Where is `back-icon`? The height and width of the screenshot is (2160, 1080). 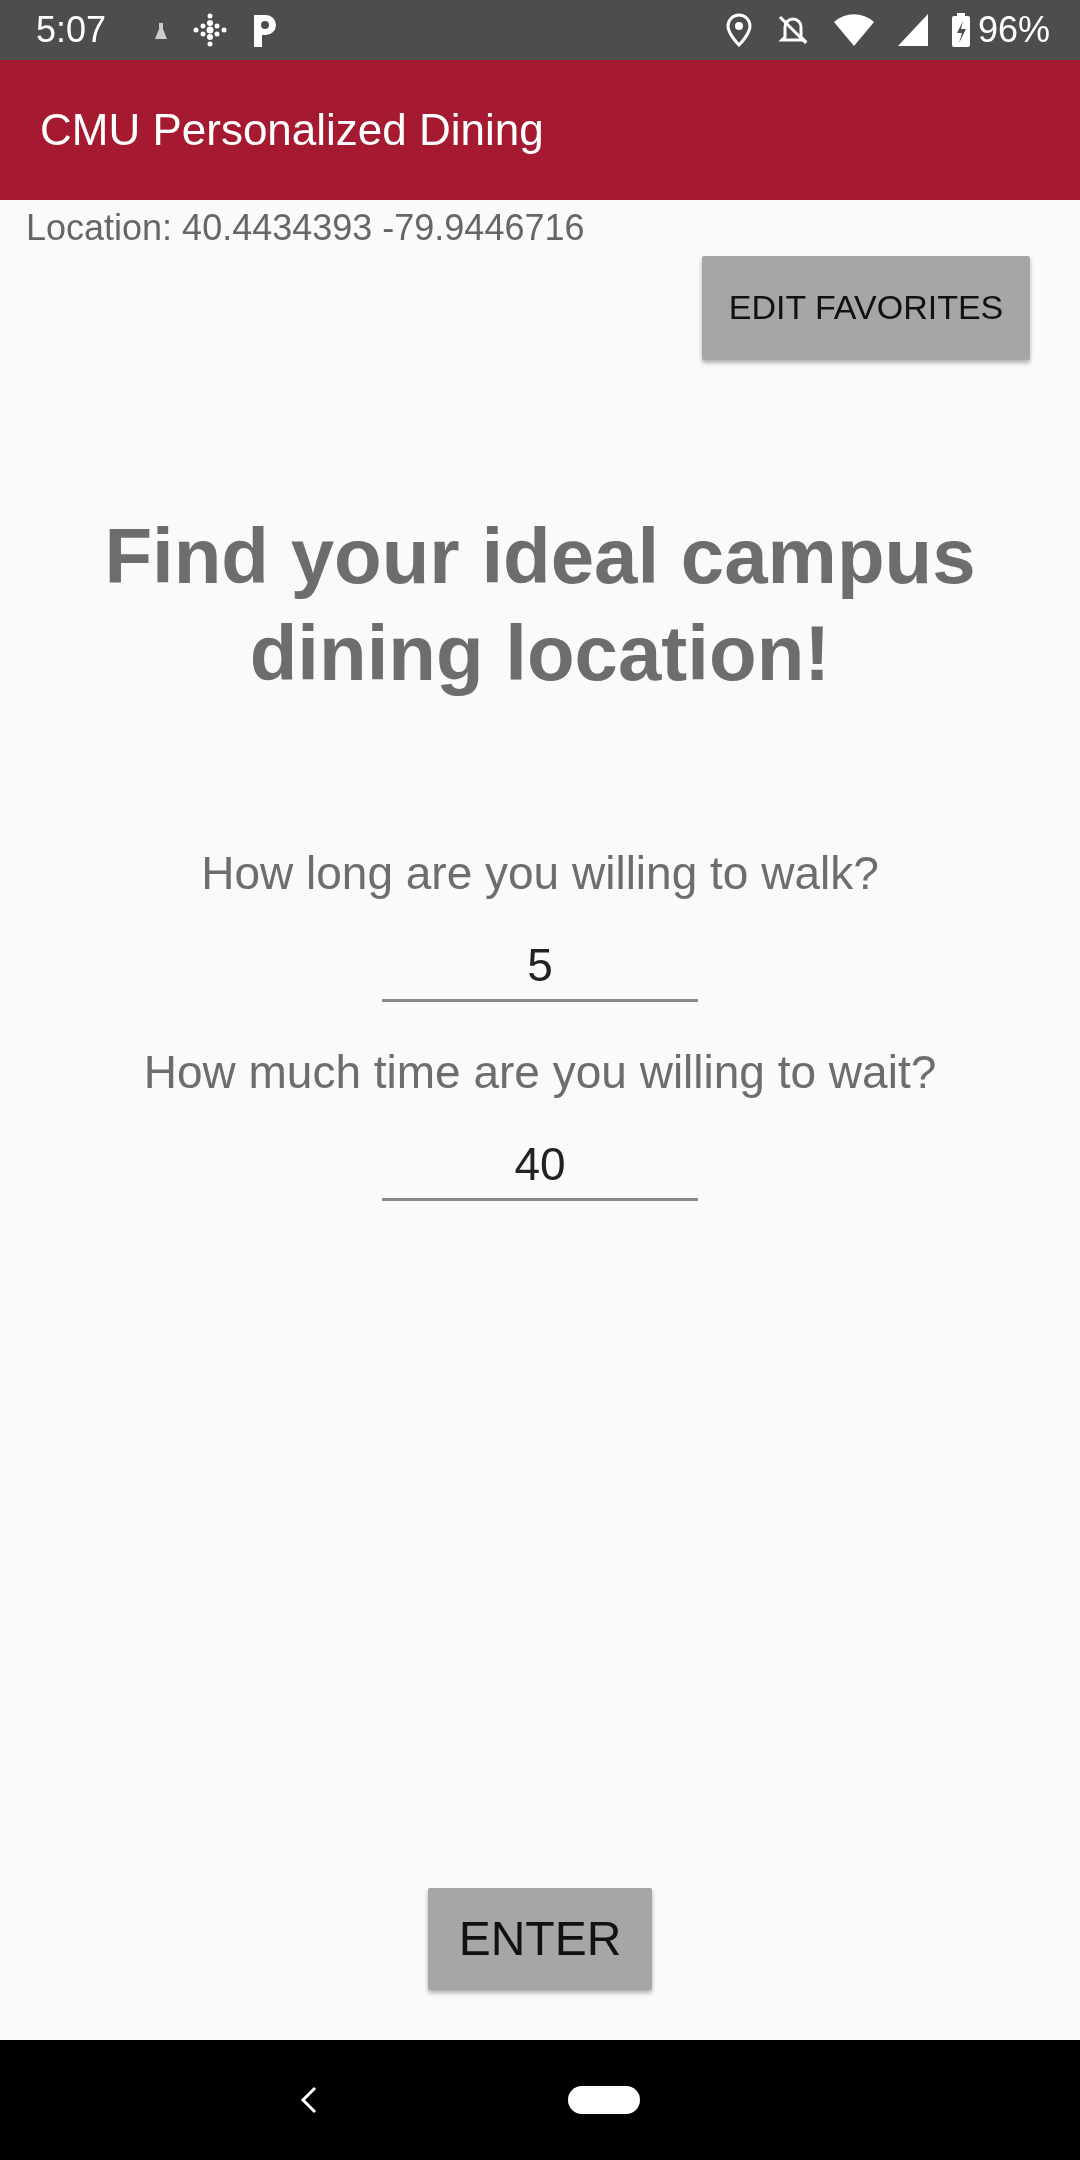
back-icon is located at coordinates (309, 2100).